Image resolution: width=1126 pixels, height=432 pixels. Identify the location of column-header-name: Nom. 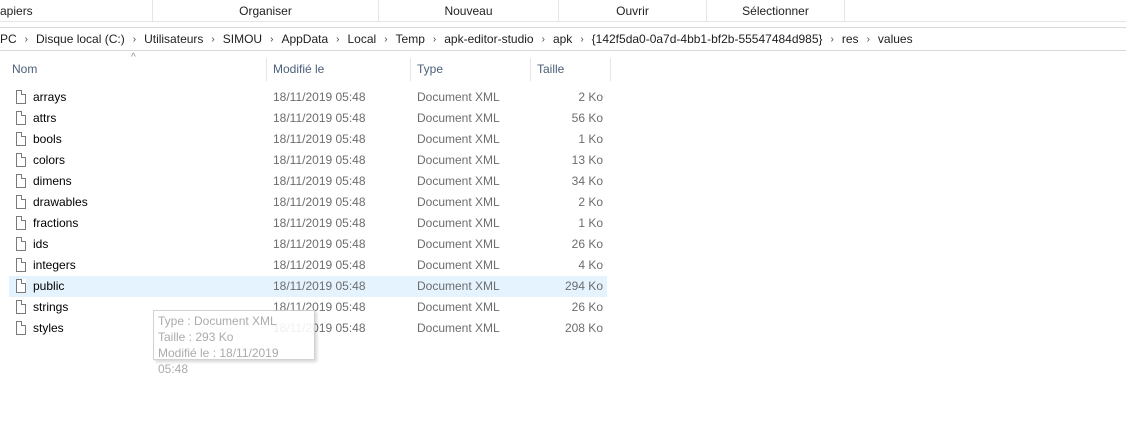
(138, 69).